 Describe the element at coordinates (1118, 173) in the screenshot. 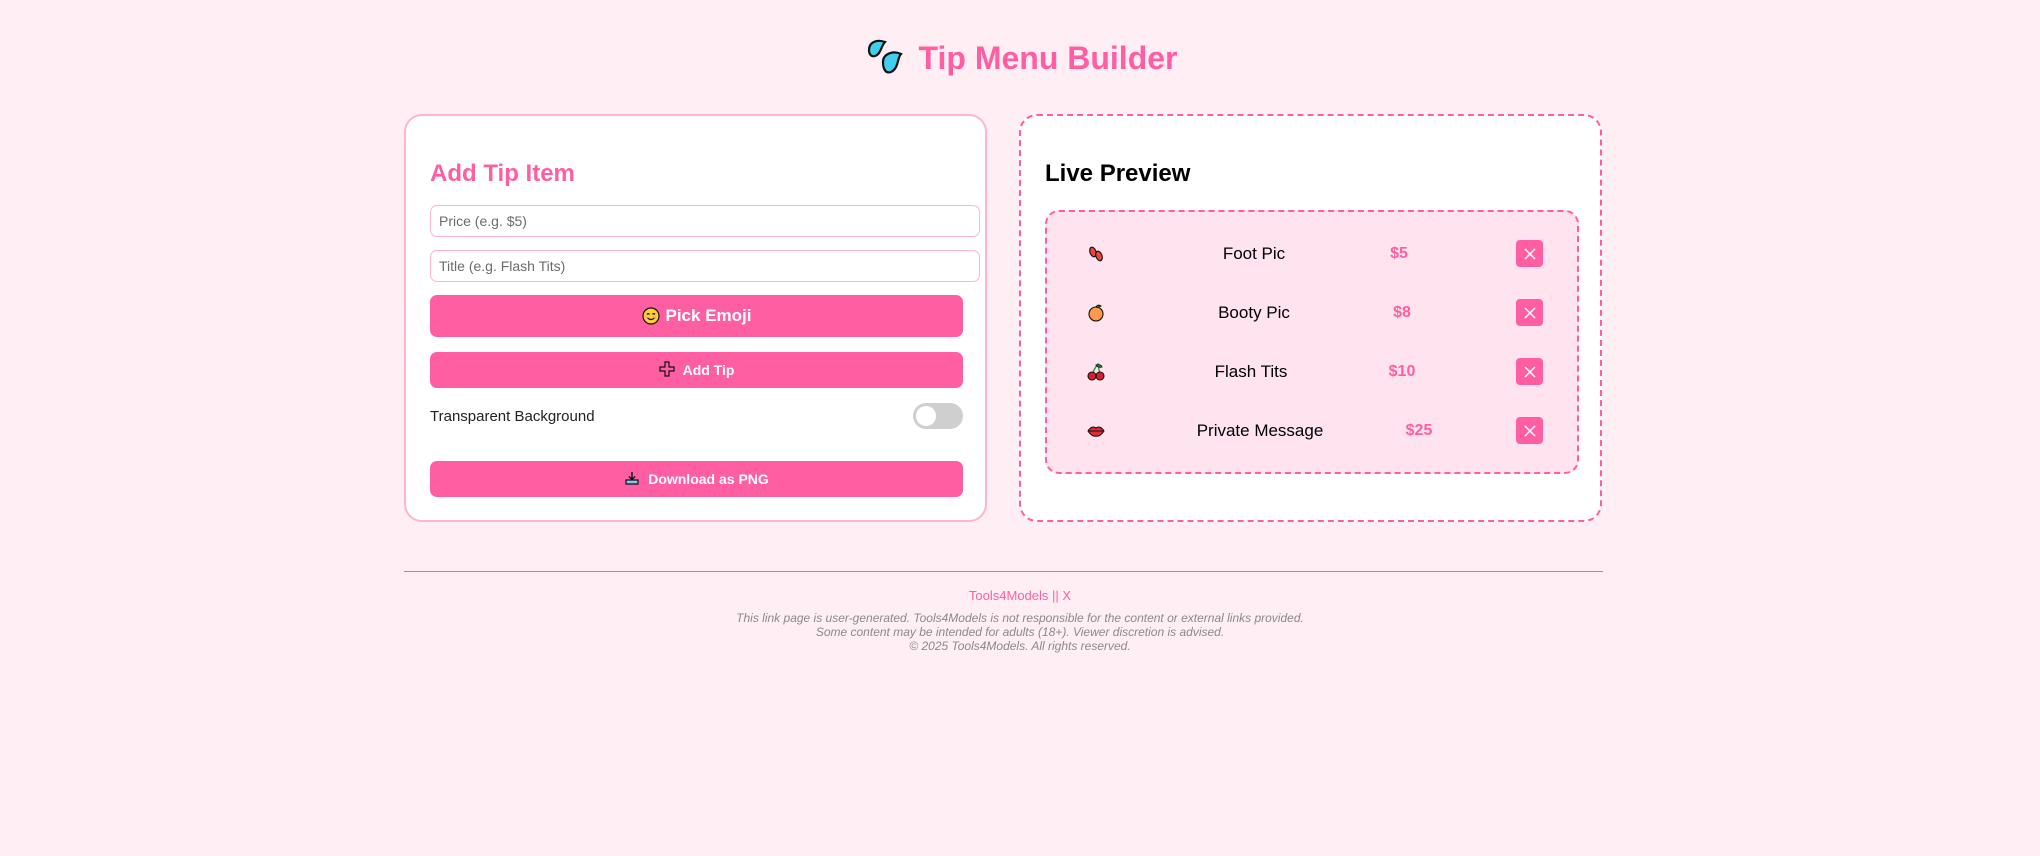

I see `live-preview-heading: Live Preview` at that location.